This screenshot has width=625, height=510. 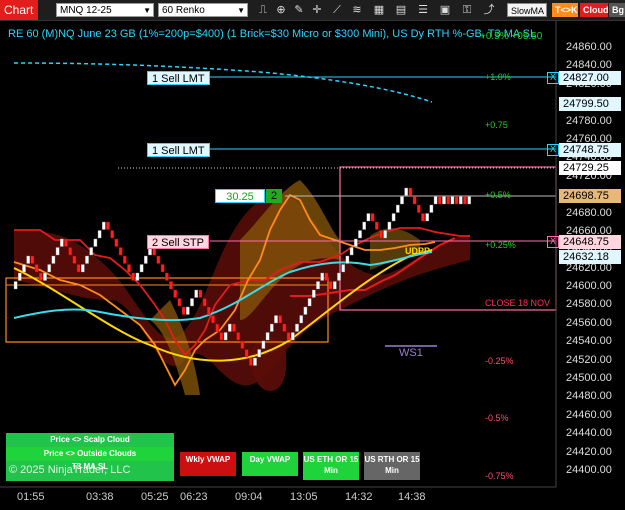 I want to click on position-pnl: 30.25, so click(x=240, y=196).